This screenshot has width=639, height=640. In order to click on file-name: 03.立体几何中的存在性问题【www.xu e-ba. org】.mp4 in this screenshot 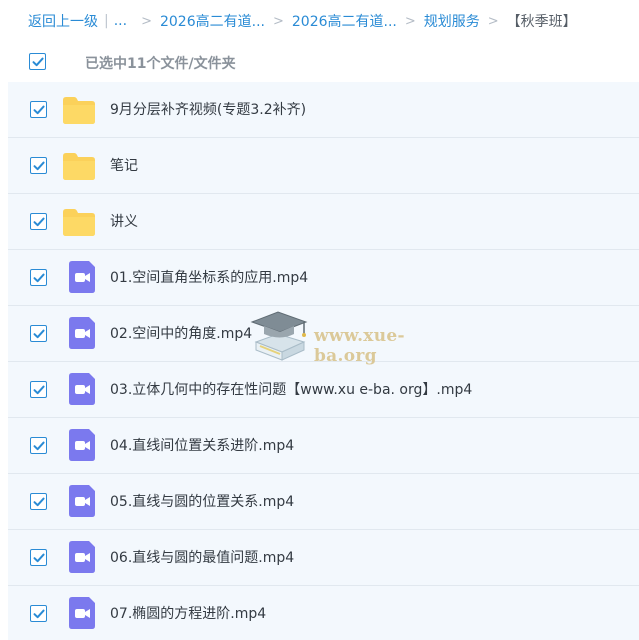, I will do `click(291, 390)`.